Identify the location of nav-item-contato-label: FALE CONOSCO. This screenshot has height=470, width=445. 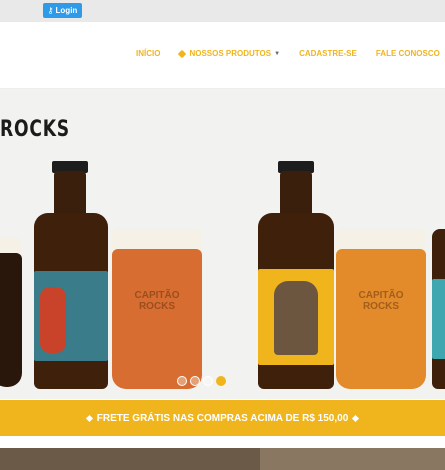
(407, 53).